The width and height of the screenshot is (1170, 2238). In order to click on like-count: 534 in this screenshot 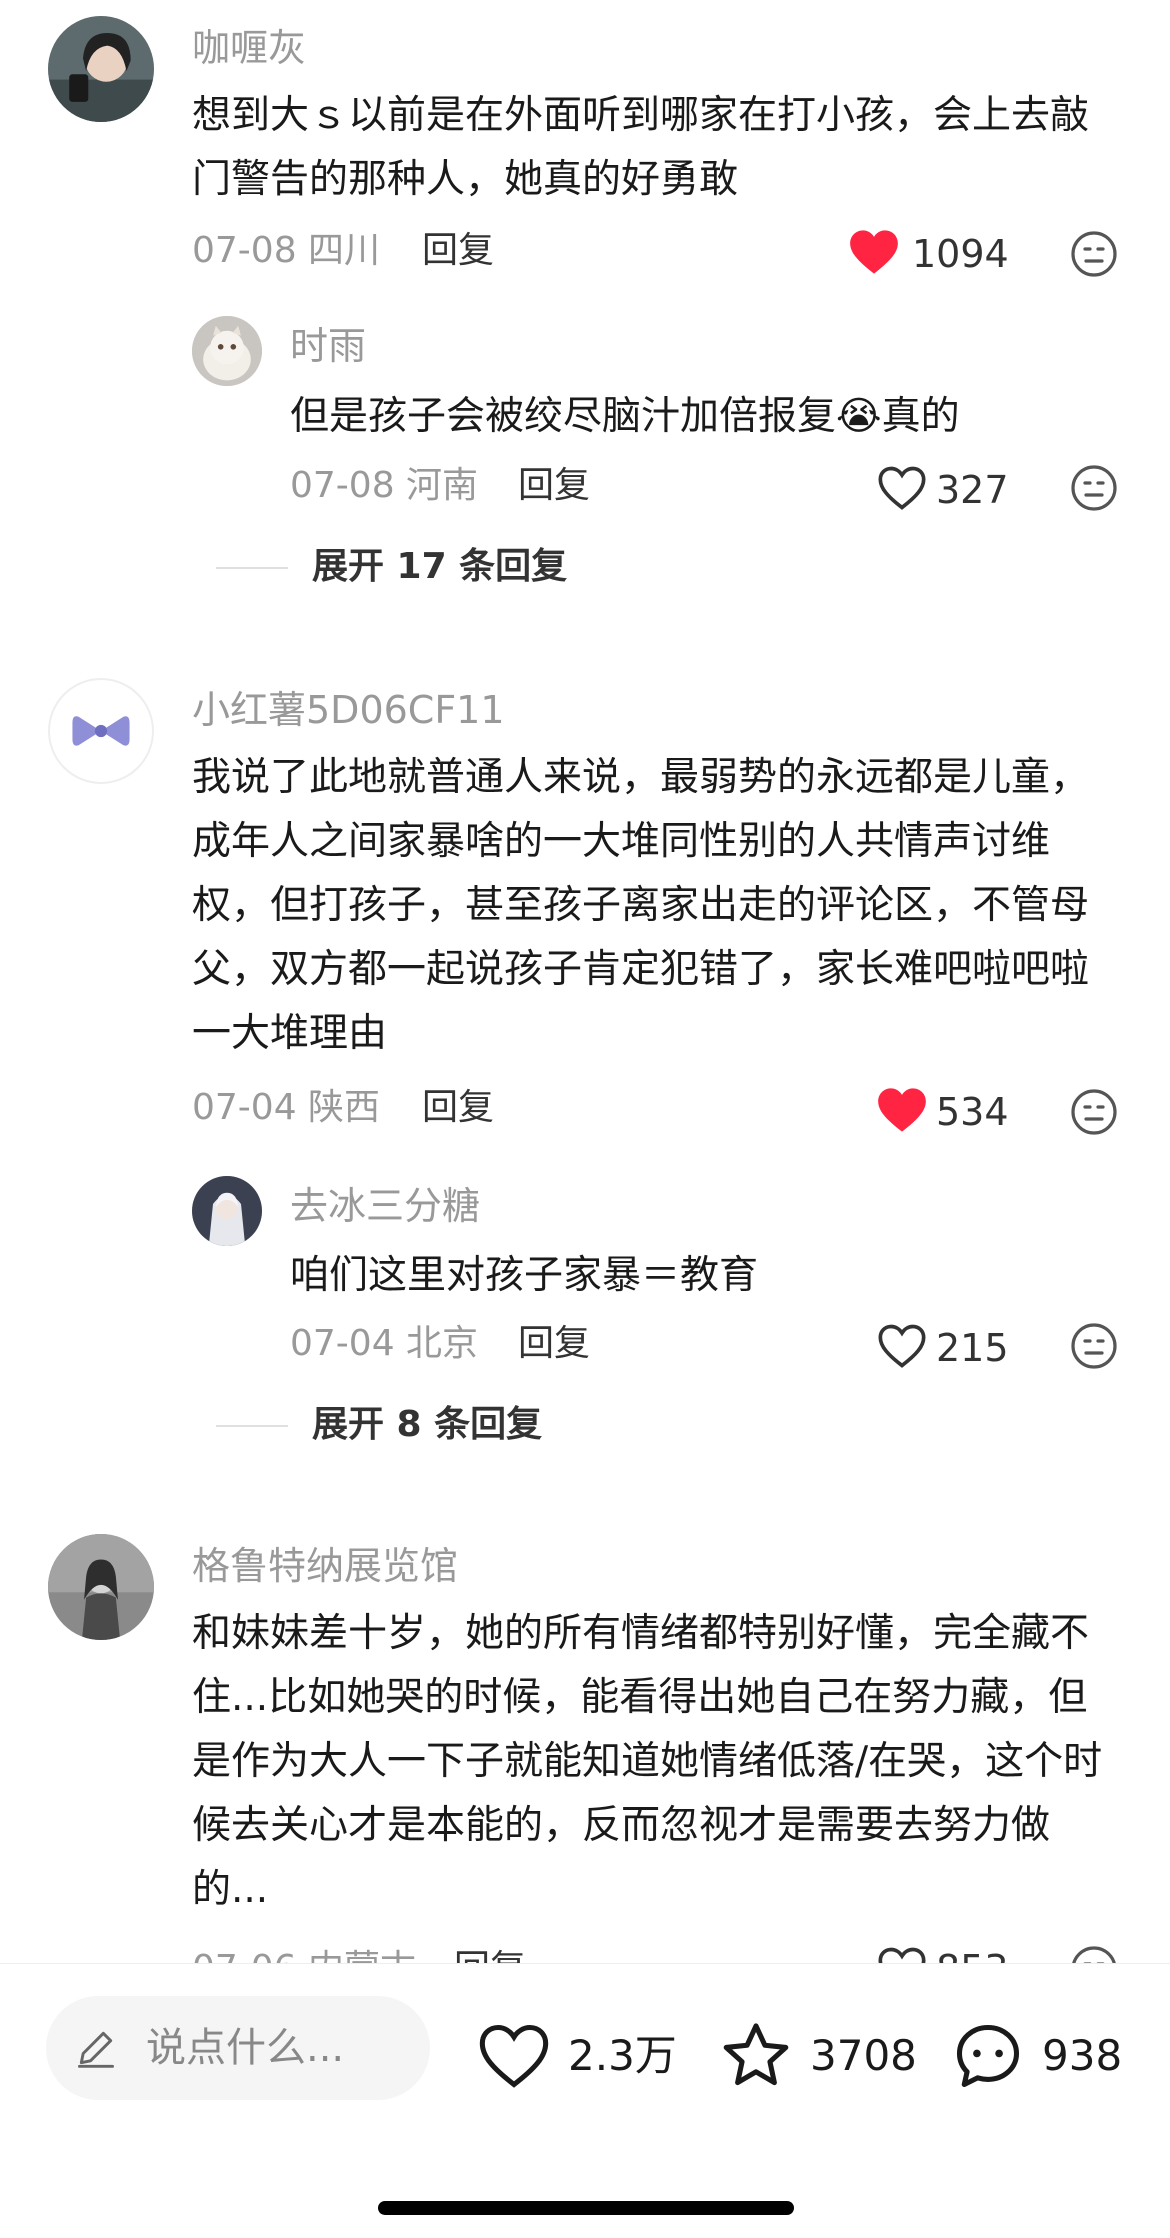, I will do `click(972, 1112)`.